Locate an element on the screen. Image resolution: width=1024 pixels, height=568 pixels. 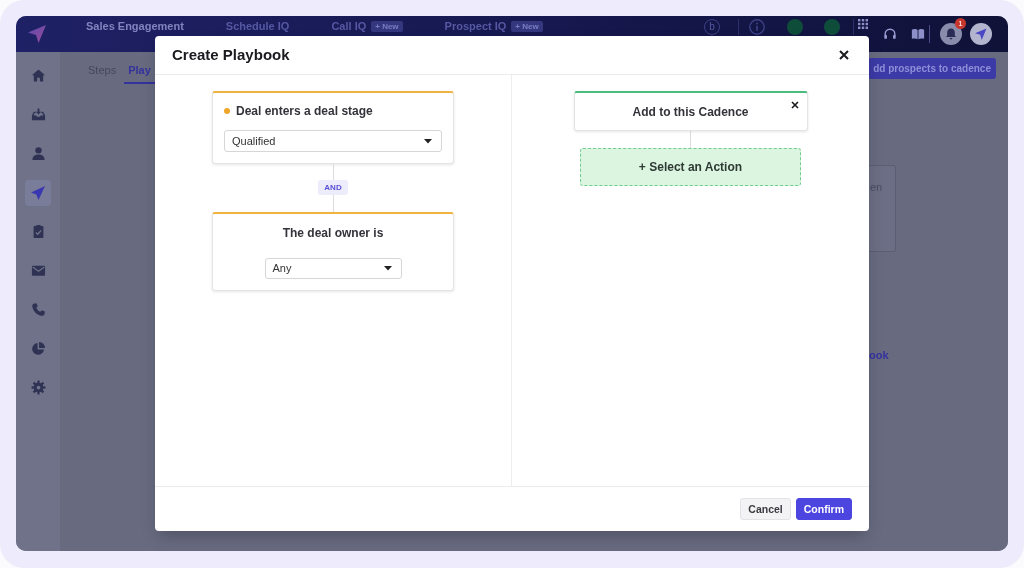
add-prospects-button: dd prospects to cadence is located at coordinates (932, 68).